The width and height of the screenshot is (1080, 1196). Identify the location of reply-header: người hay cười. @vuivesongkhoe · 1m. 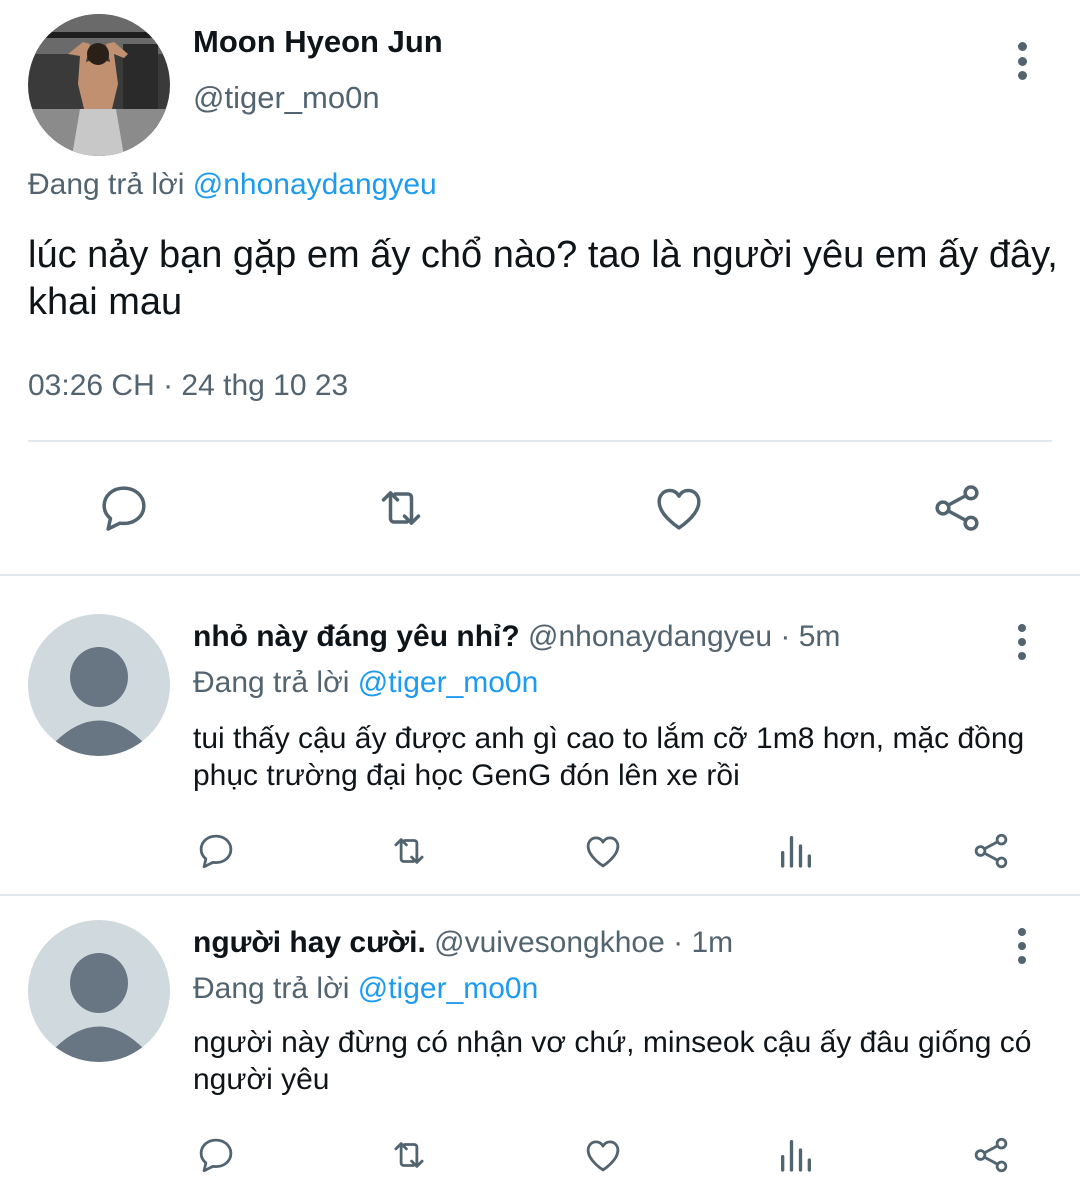
(463, 943).